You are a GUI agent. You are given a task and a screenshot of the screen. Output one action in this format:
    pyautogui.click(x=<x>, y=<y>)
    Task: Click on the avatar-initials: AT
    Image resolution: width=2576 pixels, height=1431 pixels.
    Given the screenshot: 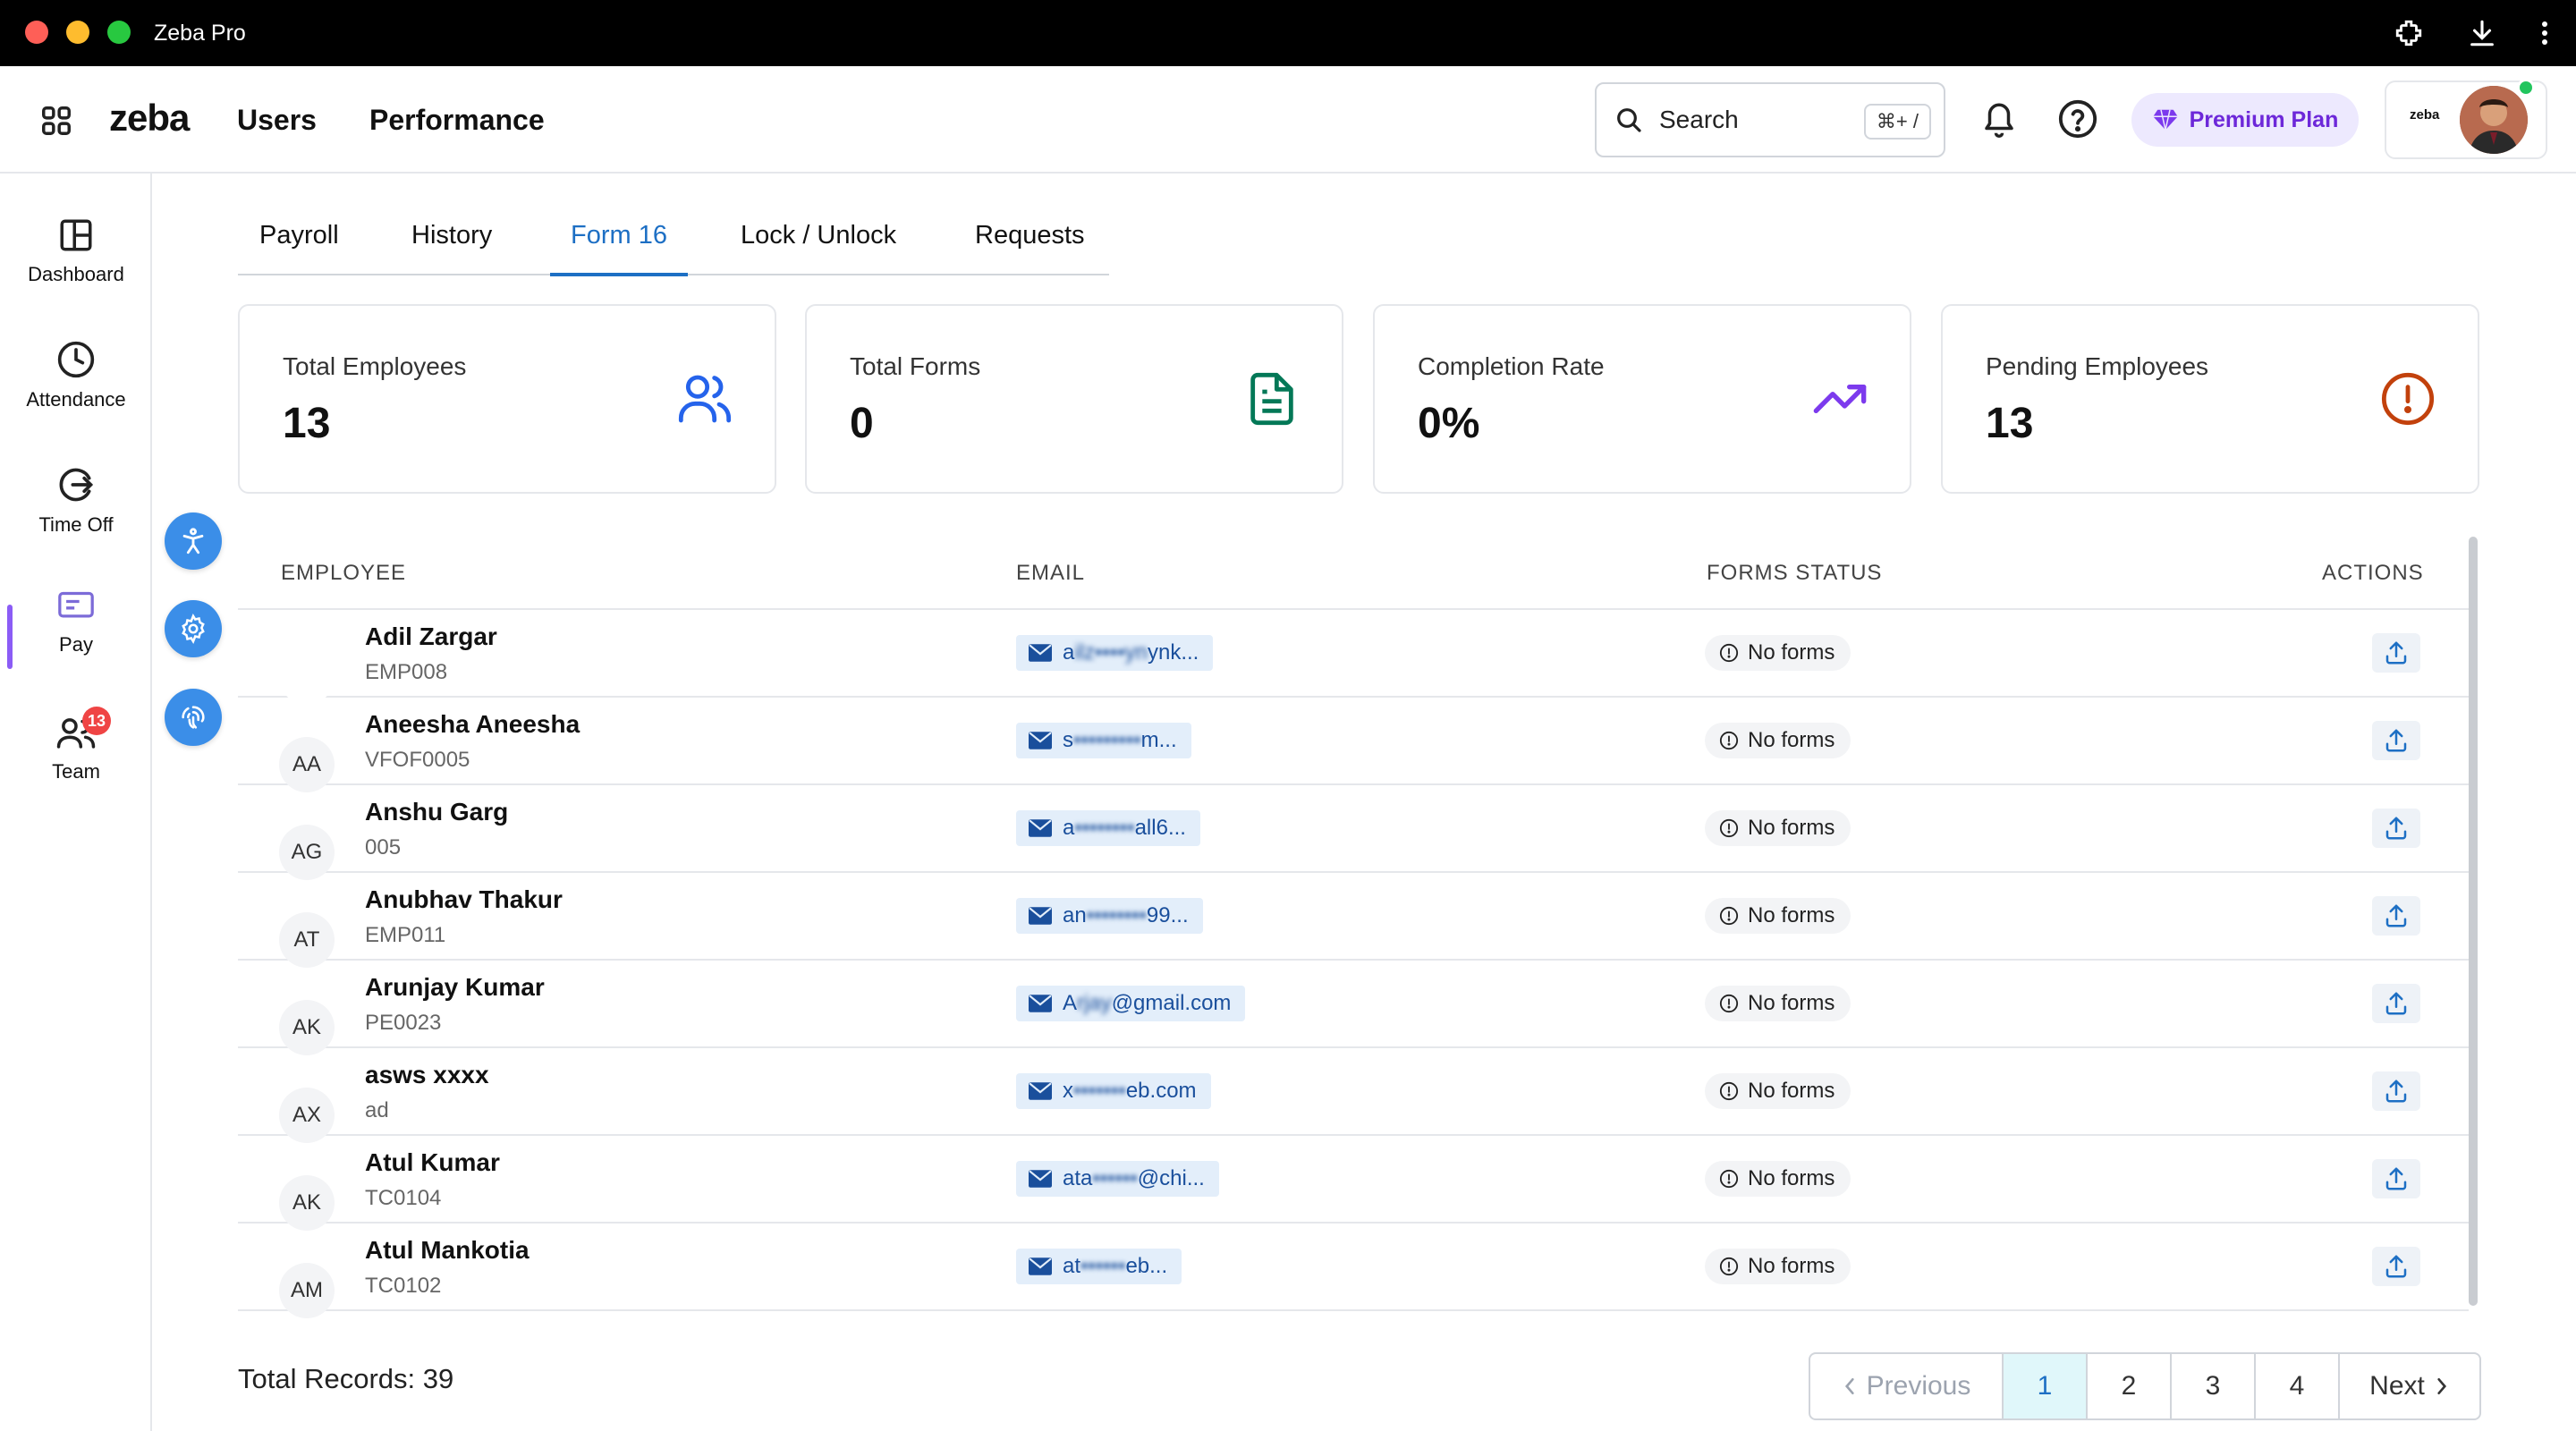 What is the action you would take?
    pyautogui.click(x=306, y=940)
    